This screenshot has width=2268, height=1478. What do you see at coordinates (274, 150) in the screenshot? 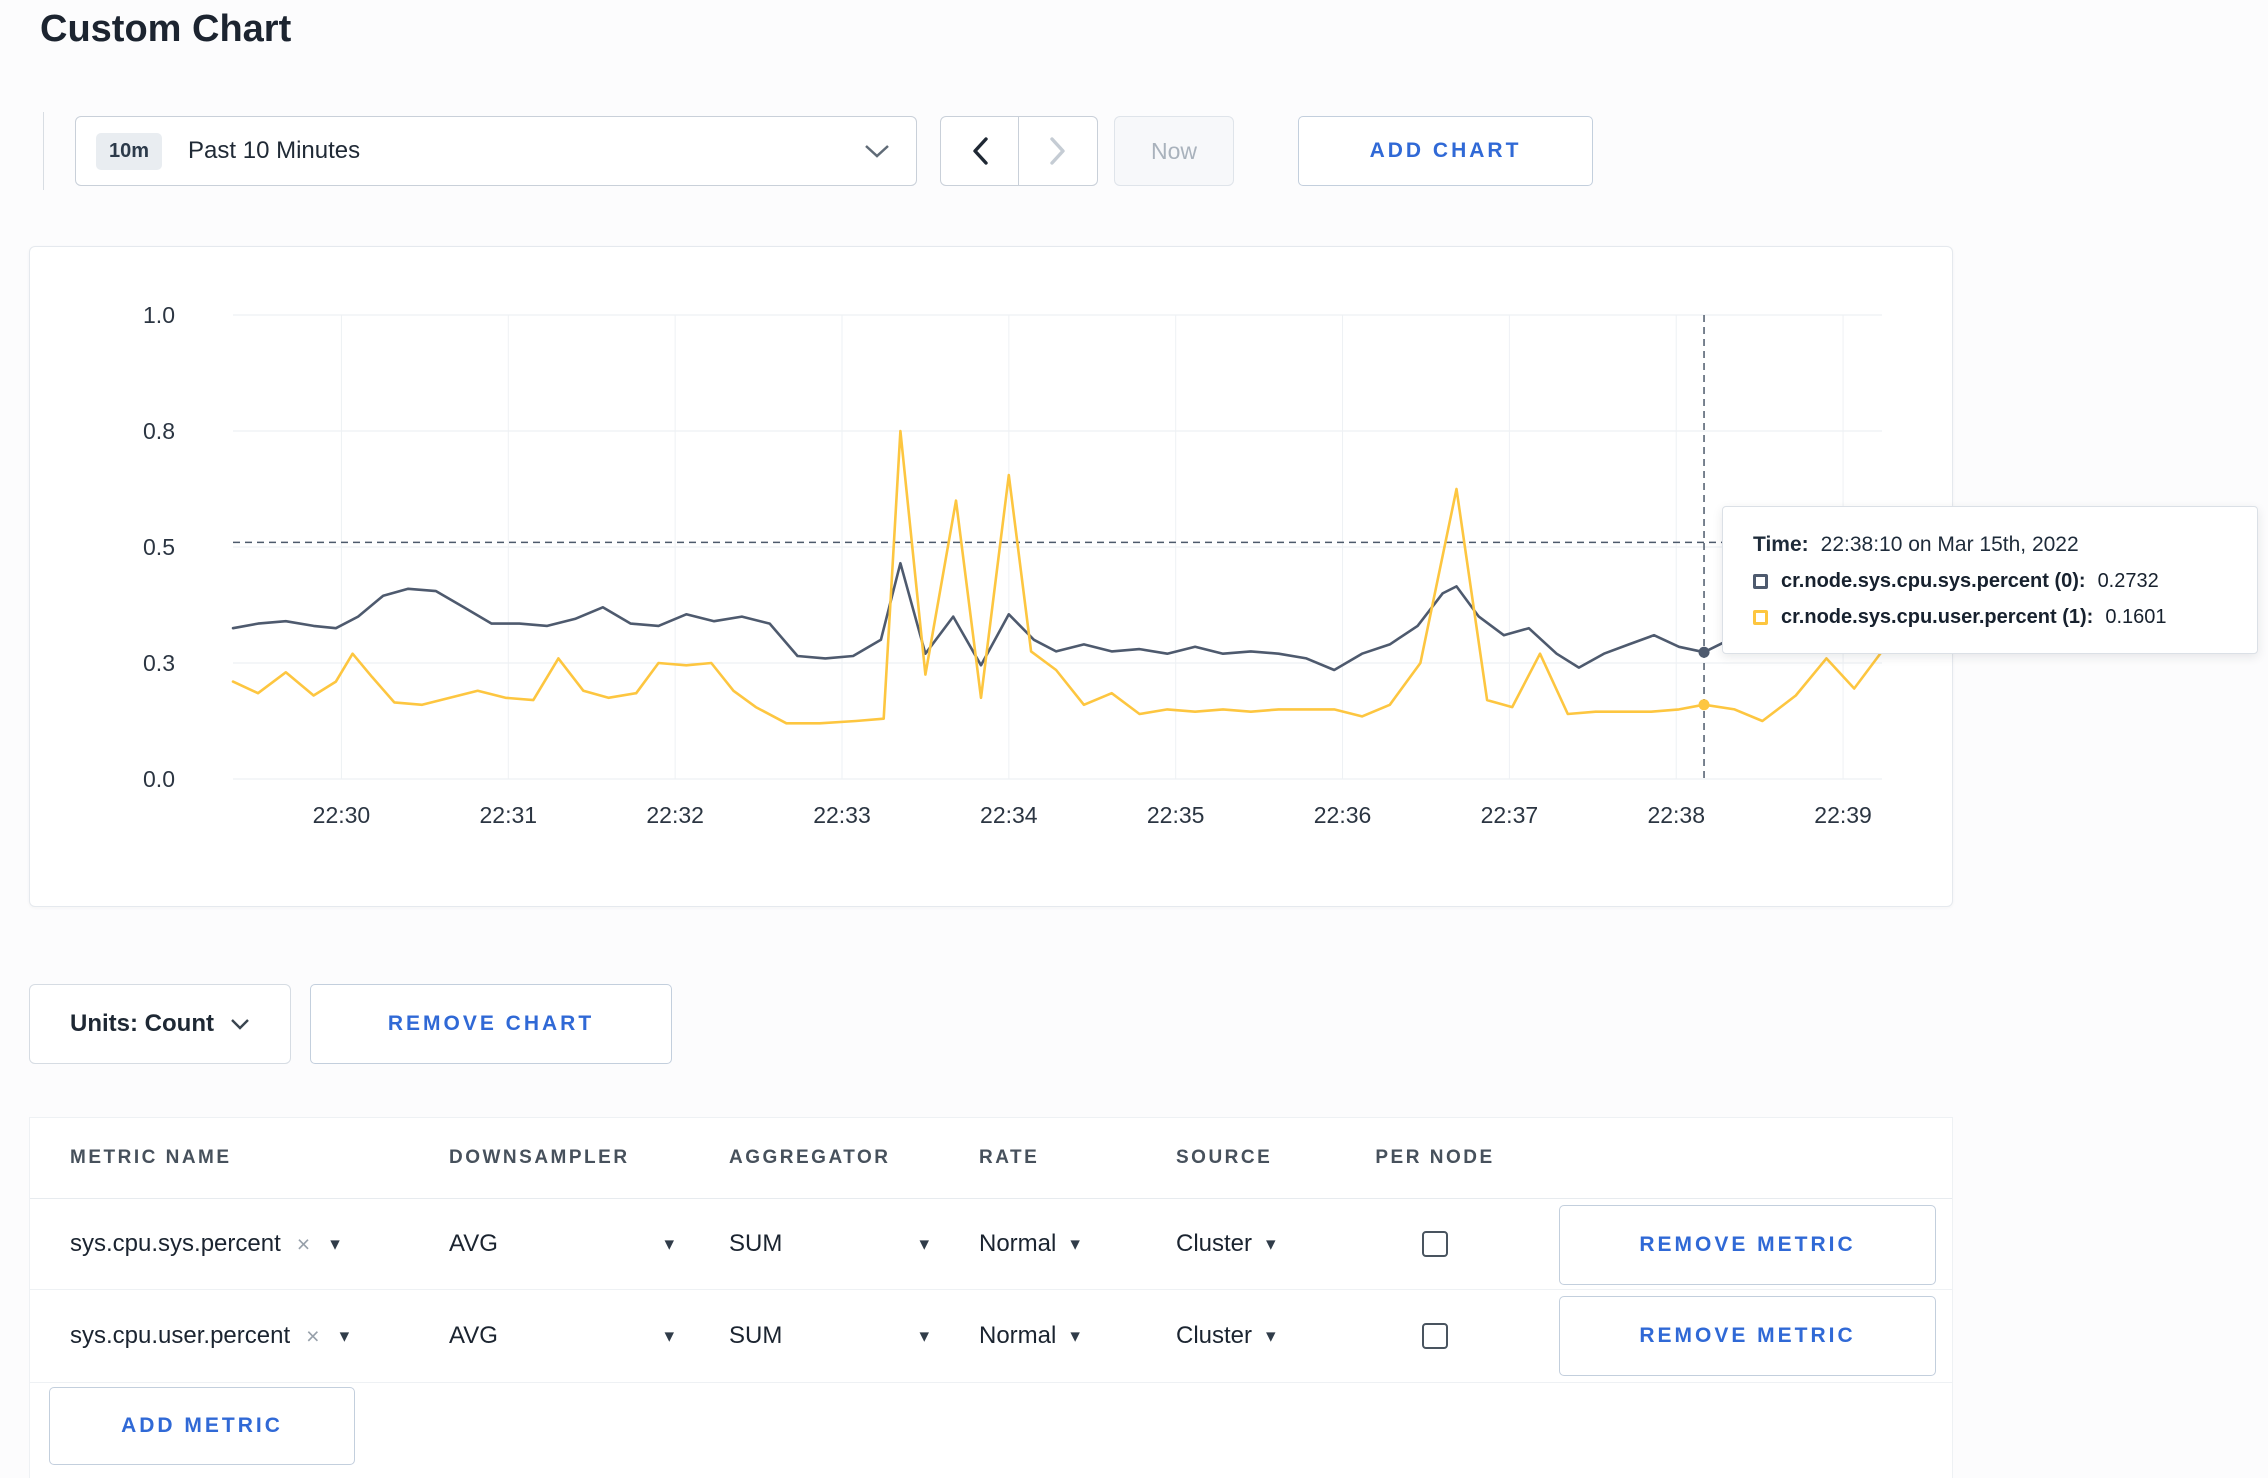
I see `time-range-label: Past 10 Minutes` at bounding box center [274, 150].